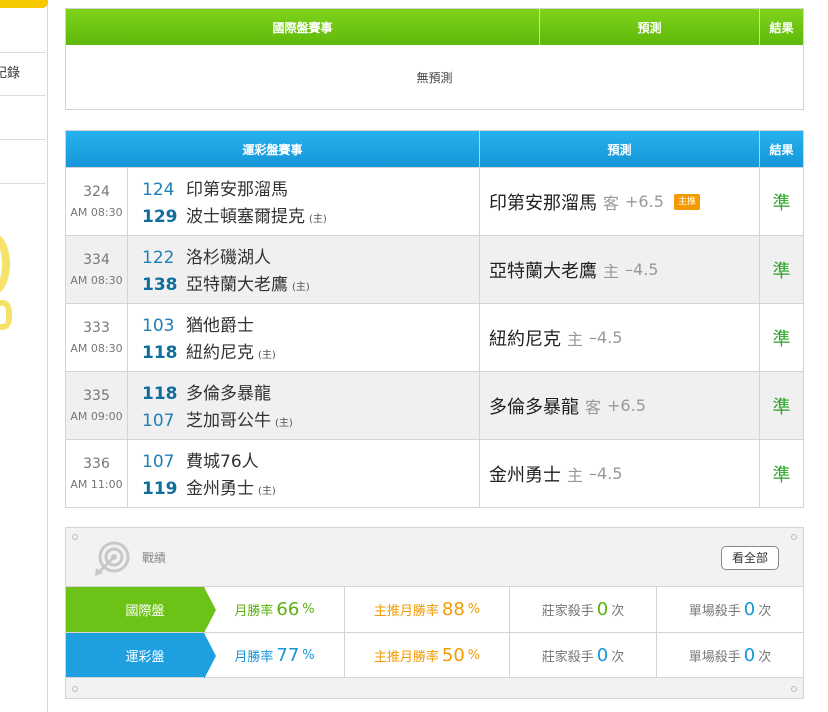 Image resolution: width=828 pixels, height=712 pixels. What do you see at coordinates (10, 73) in the screenshot?
I see `sidebar-item-label: 記錄` at bounding box center [10, 73].